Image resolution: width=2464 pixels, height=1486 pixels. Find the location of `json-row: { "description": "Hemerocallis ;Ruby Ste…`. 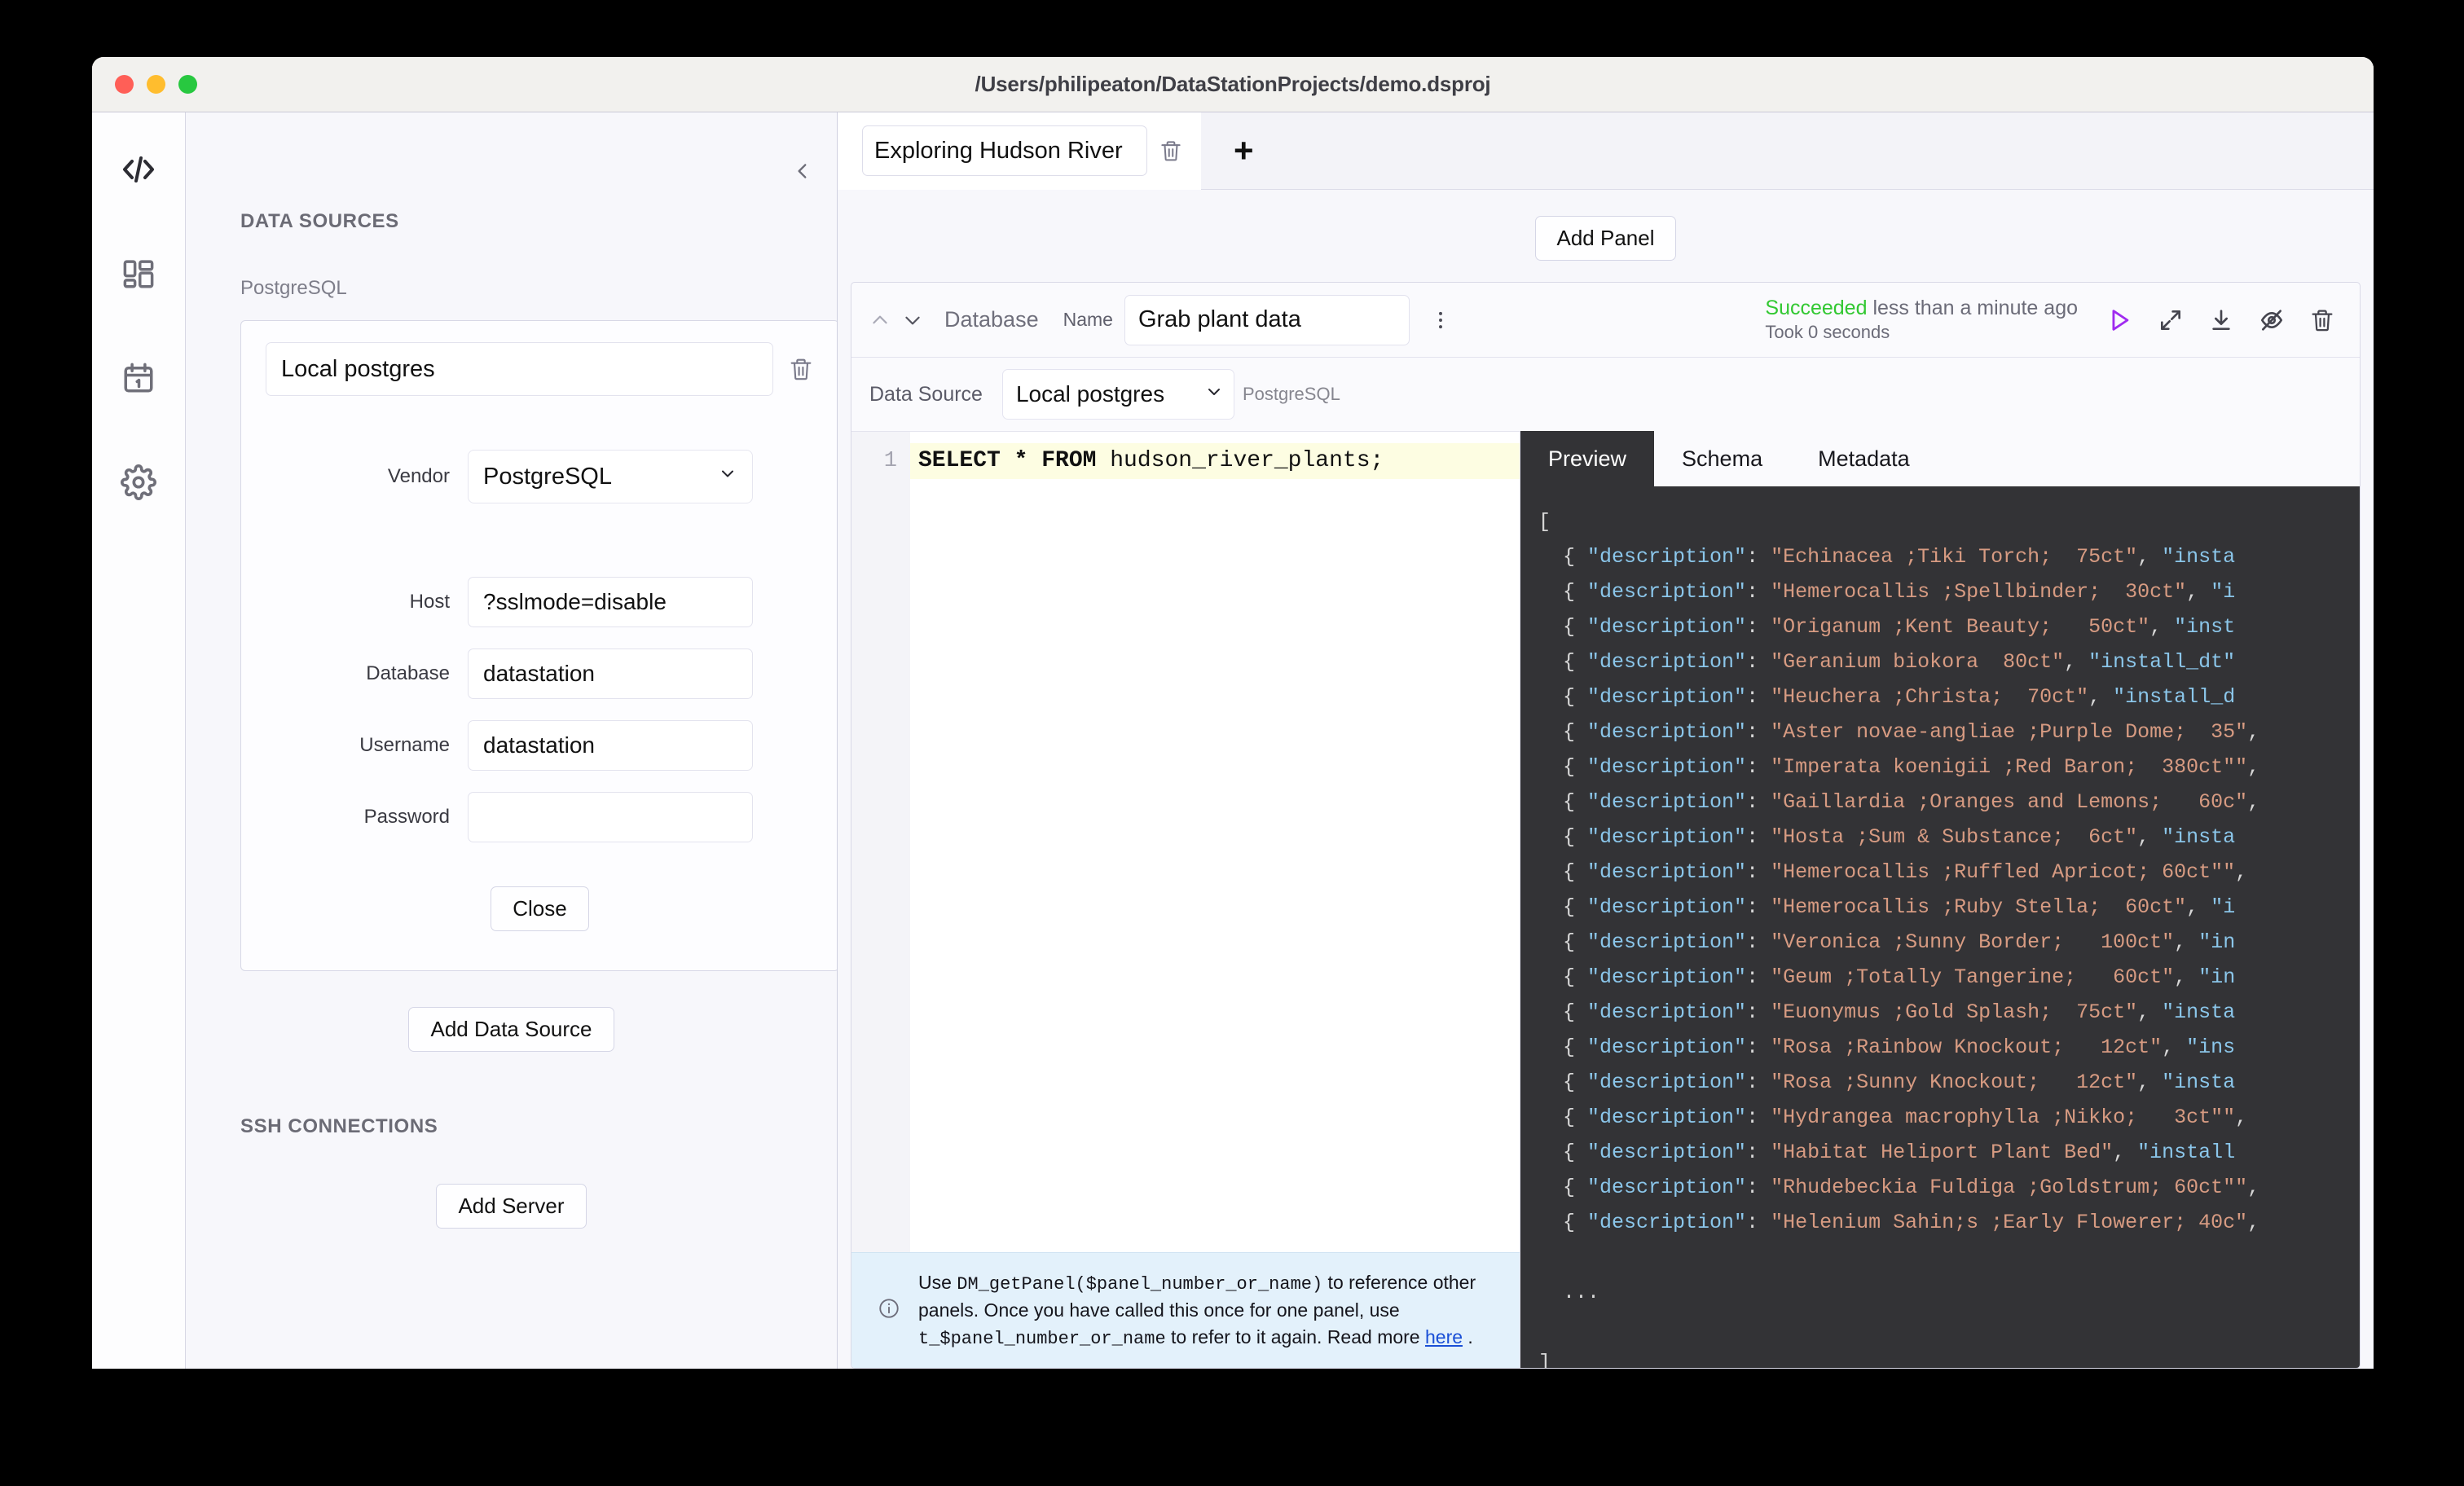

json-row: { "description": "Hemerocallis ;Ruby Ste… is located at coordinates (1887, 907).